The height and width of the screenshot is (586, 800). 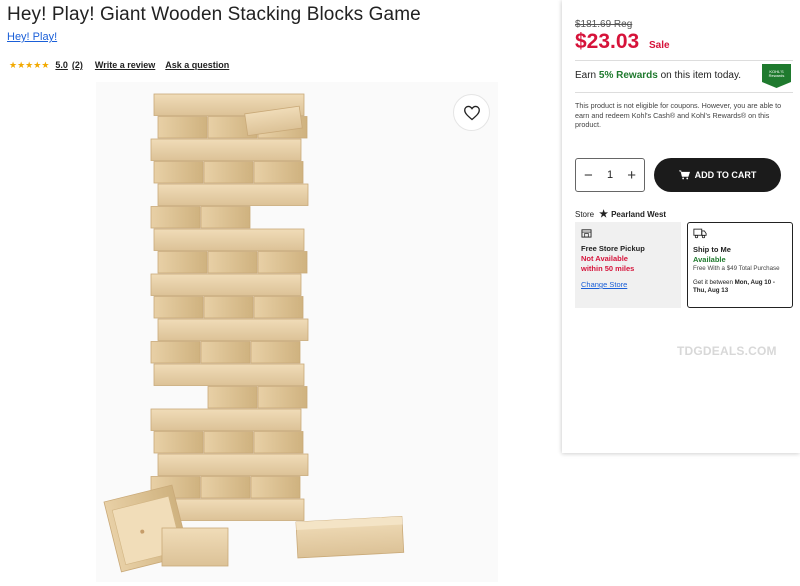 I want to click on pickup-status: Not Available, so click(x=604, y=258).